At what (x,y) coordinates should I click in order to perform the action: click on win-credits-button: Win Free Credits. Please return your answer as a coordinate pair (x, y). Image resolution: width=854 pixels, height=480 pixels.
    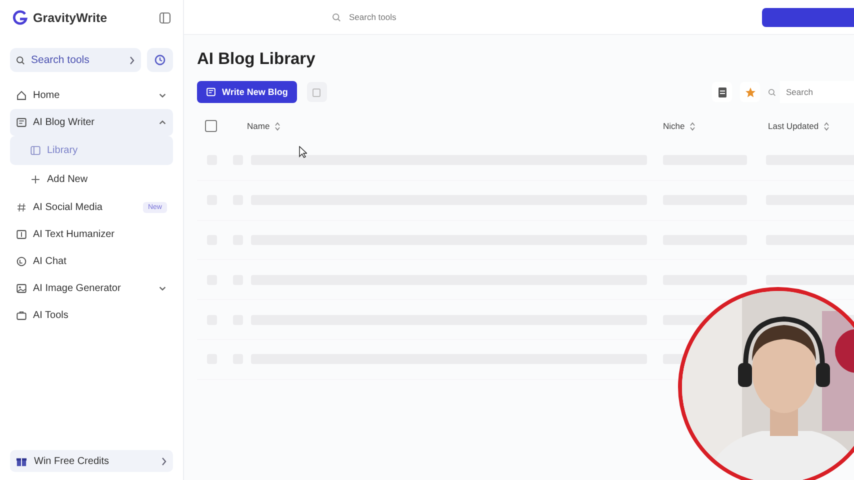
    Looking at the image, I should click on (91, 461).